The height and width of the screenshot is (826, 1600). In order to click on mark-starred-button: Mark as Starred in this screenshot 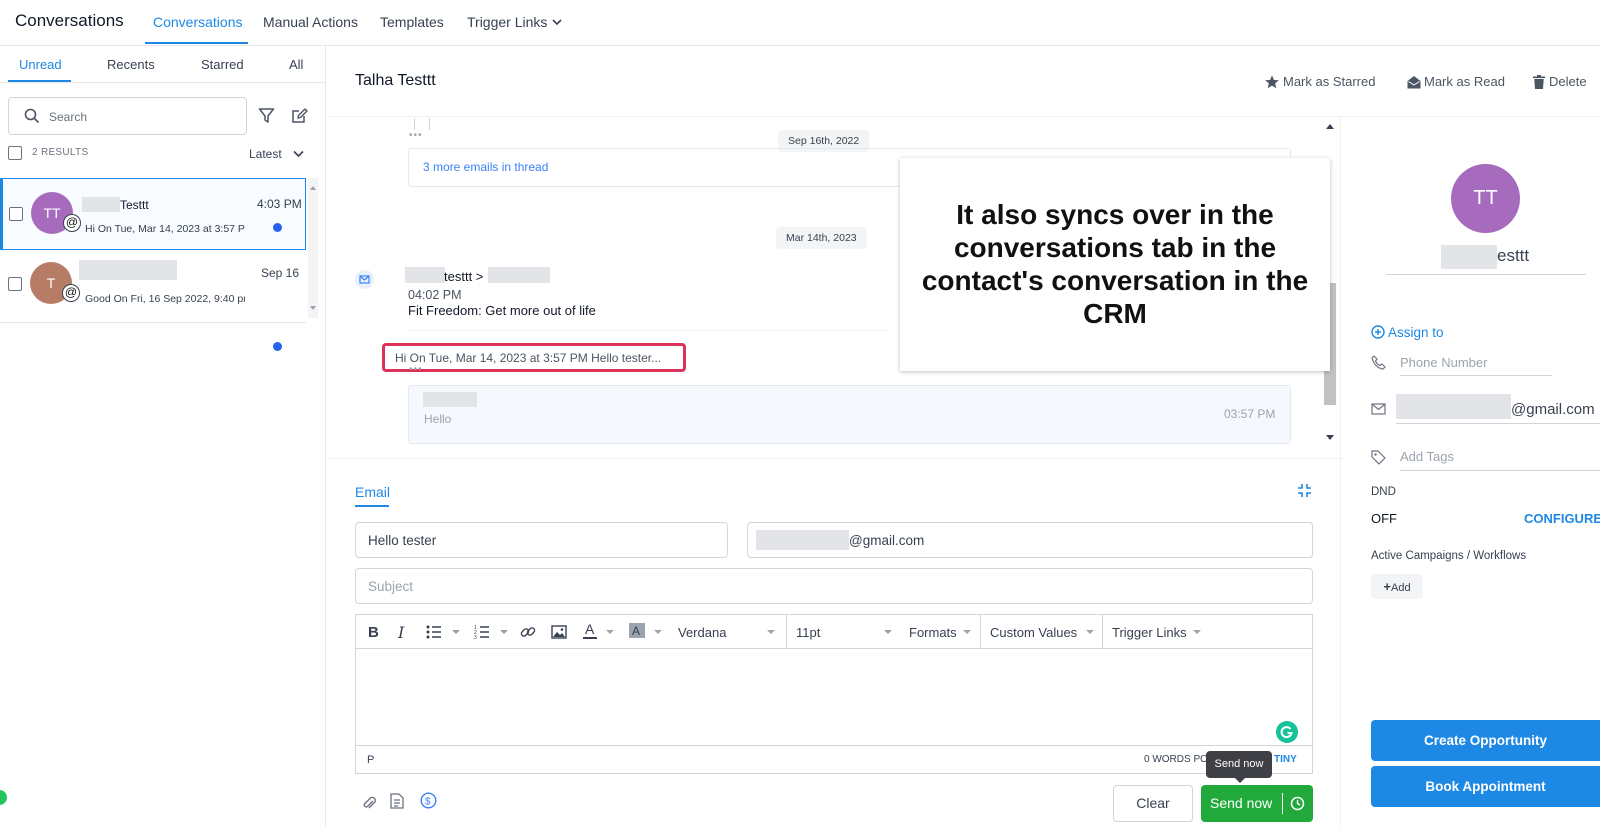, I will do `click(1329, 81)`.